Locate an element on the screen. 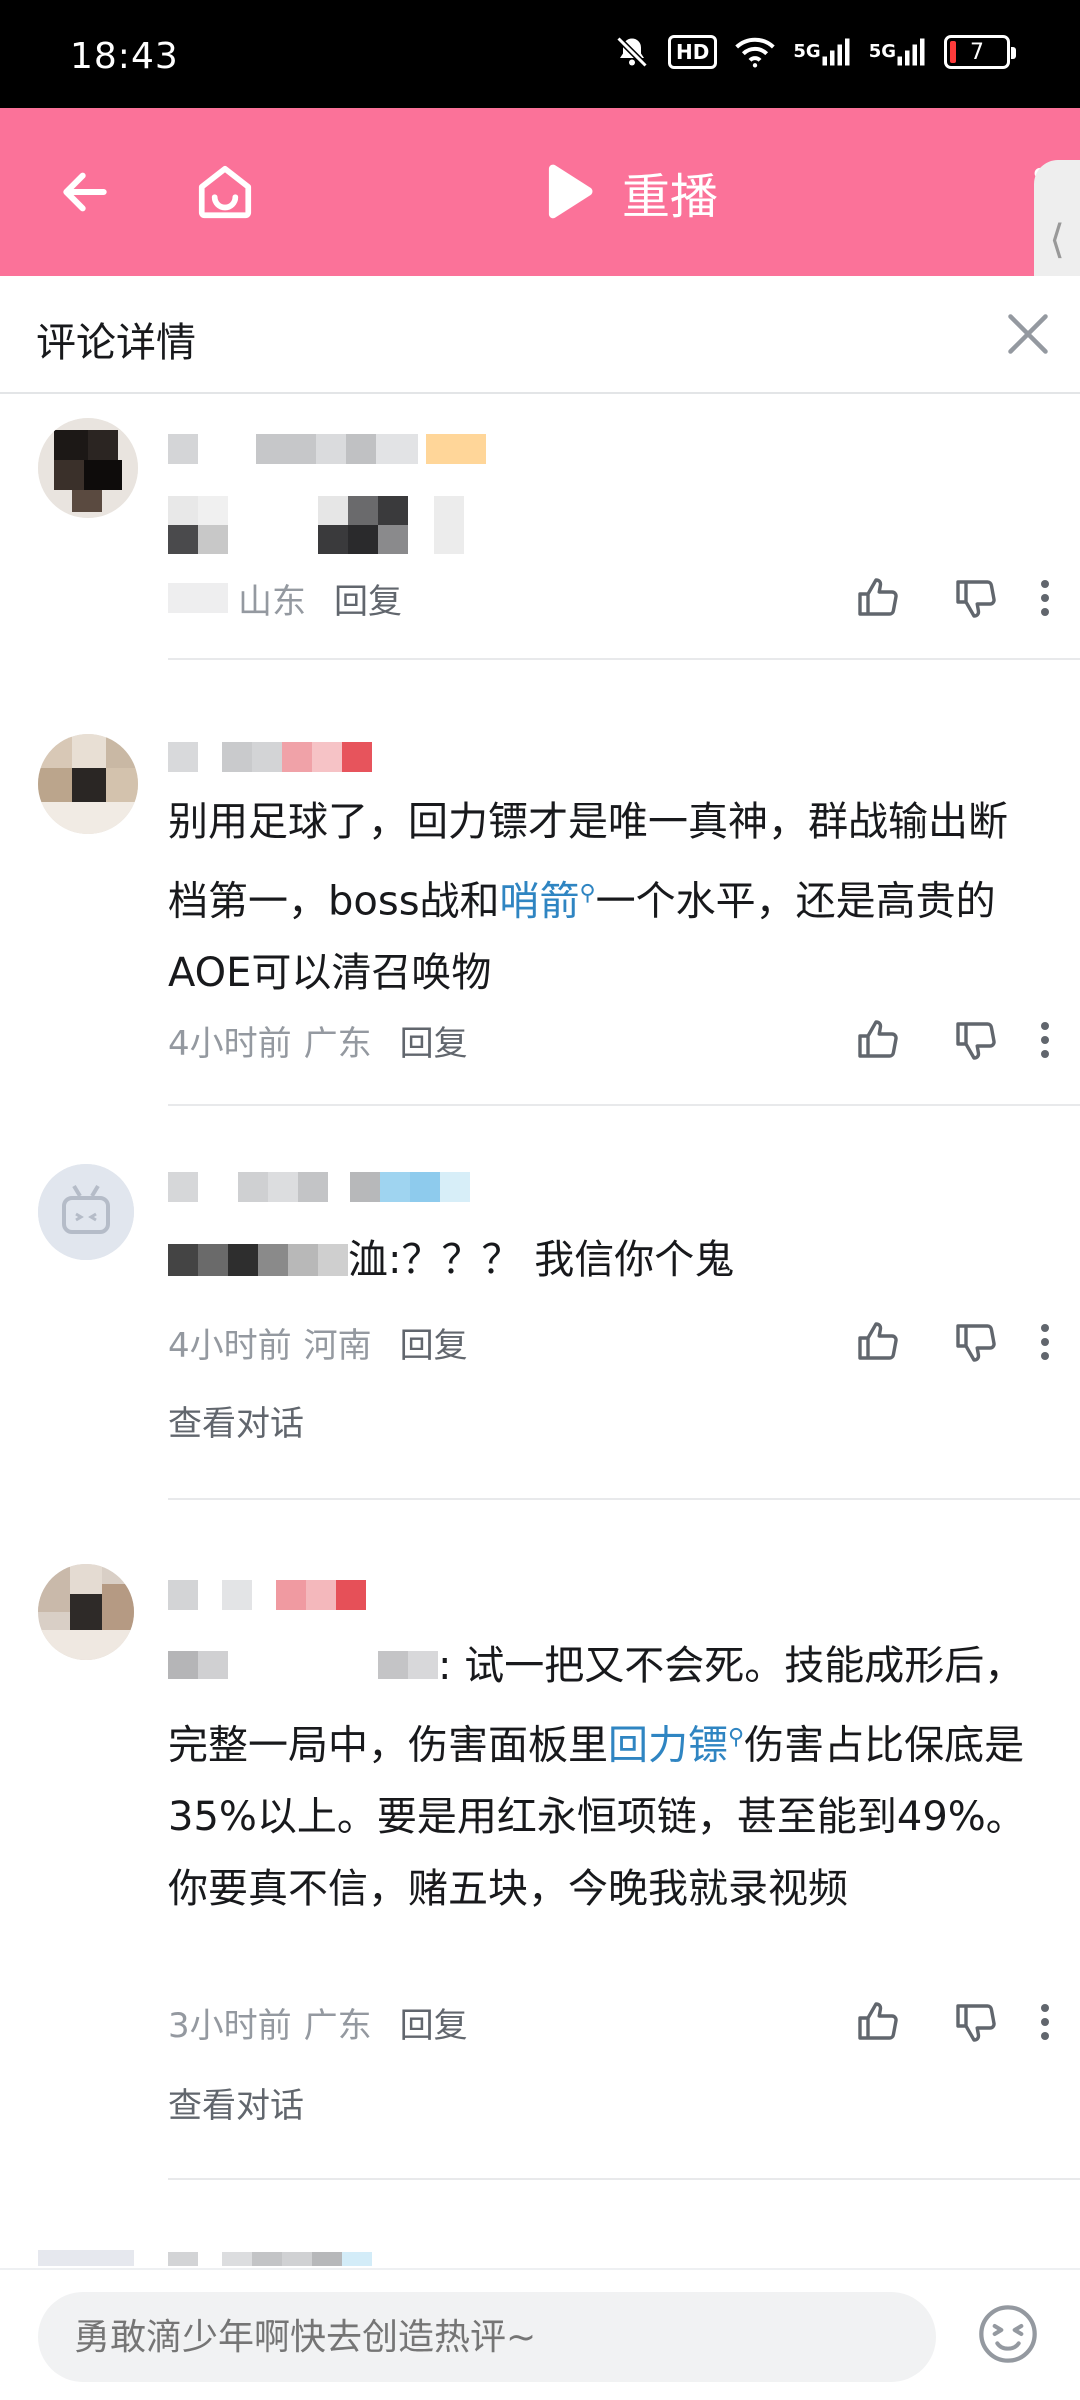 The image size is (1080, 2400). signal-icon-2: 5G is located at coordinates (897, 52).